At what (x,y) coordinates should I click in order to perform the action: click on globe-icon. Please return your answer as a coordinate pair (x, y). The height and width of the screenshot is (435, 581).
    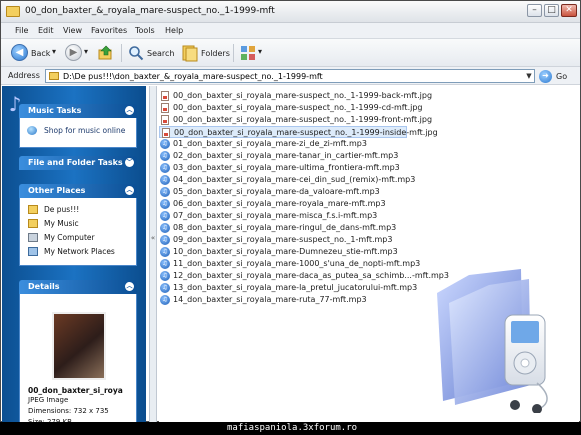
    Looking at the image, I should click on (32, 130).